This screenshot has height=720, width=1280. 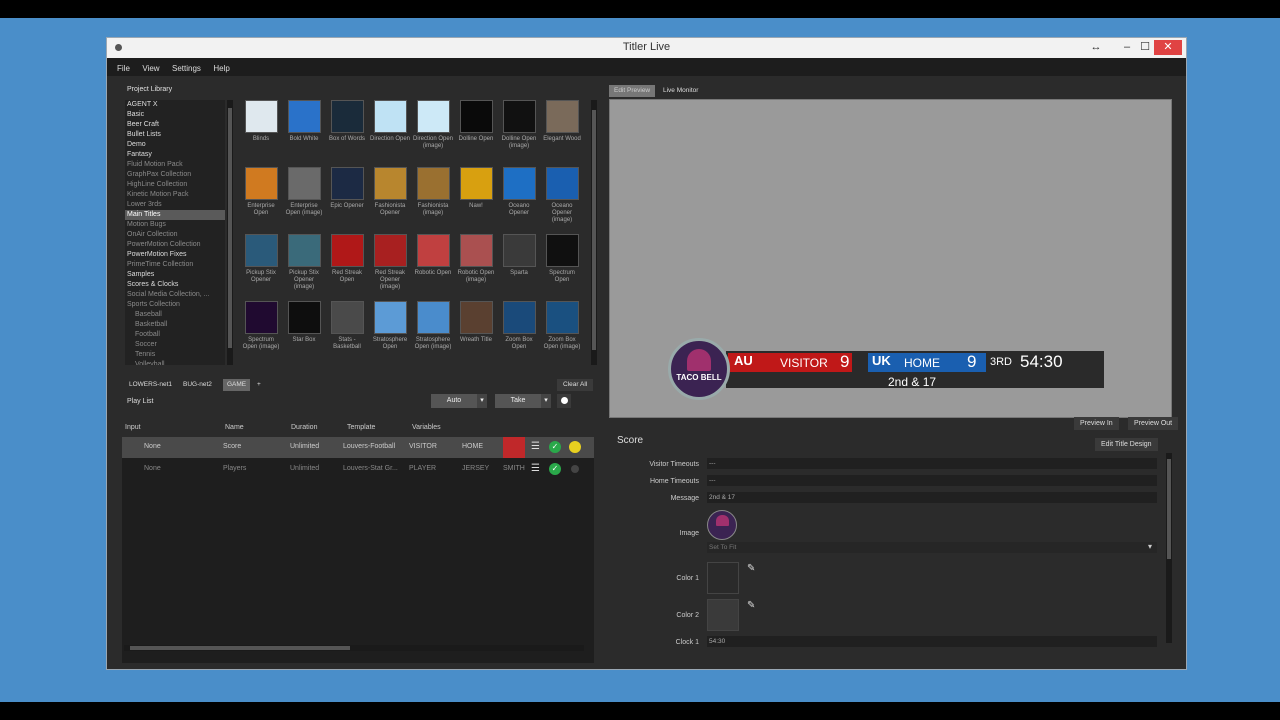 What do you see at coordinates (150, 66) in the screenshot?
I see `menu-view: View` at bounding box center [150, 66].